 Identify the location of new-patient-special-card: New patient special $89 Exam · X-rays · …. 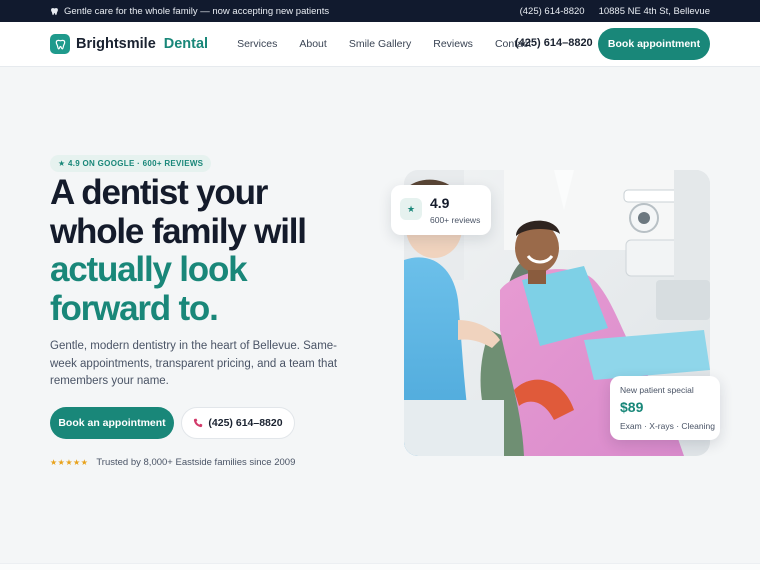
(665, 408).